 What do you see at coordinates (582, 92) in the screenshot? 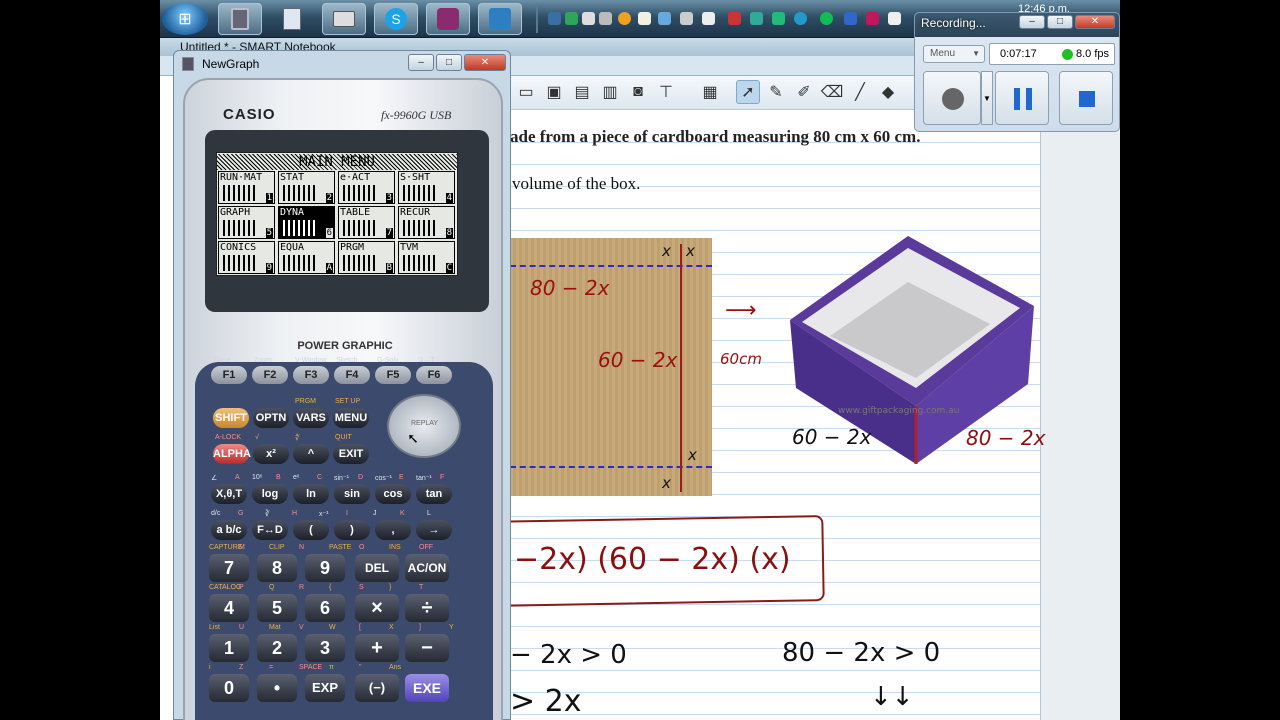
I see `transparent-bg-icon: ▤` at bounding box center [582, 92].